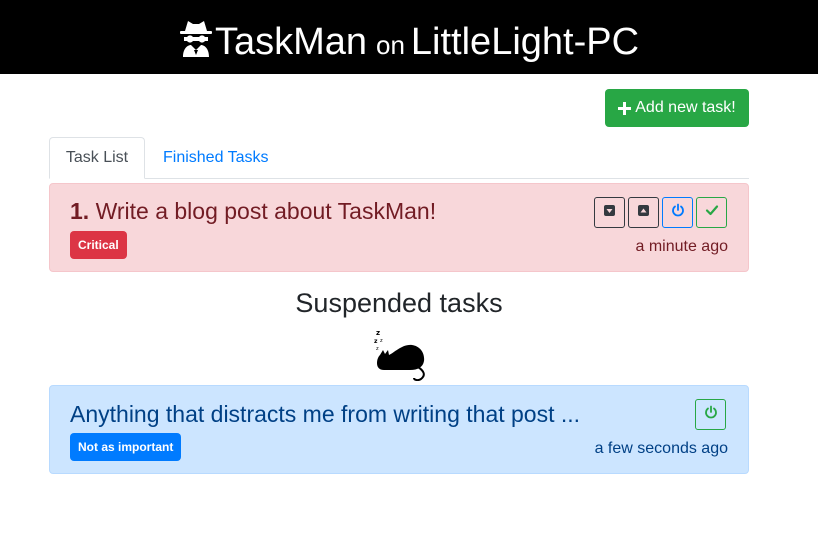  I want to click on tab-finished-tasks: Finished Tasks, so click(216, 158).